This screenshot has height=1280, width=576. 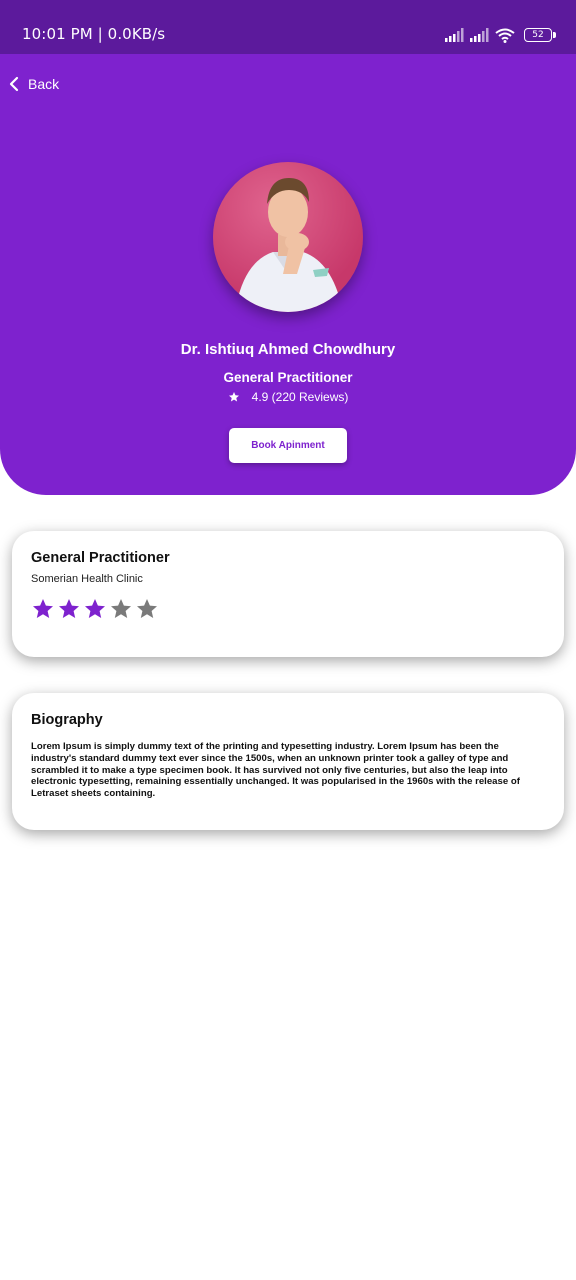 I want to click on chevron-left-icon, so click(x=14, y=84).